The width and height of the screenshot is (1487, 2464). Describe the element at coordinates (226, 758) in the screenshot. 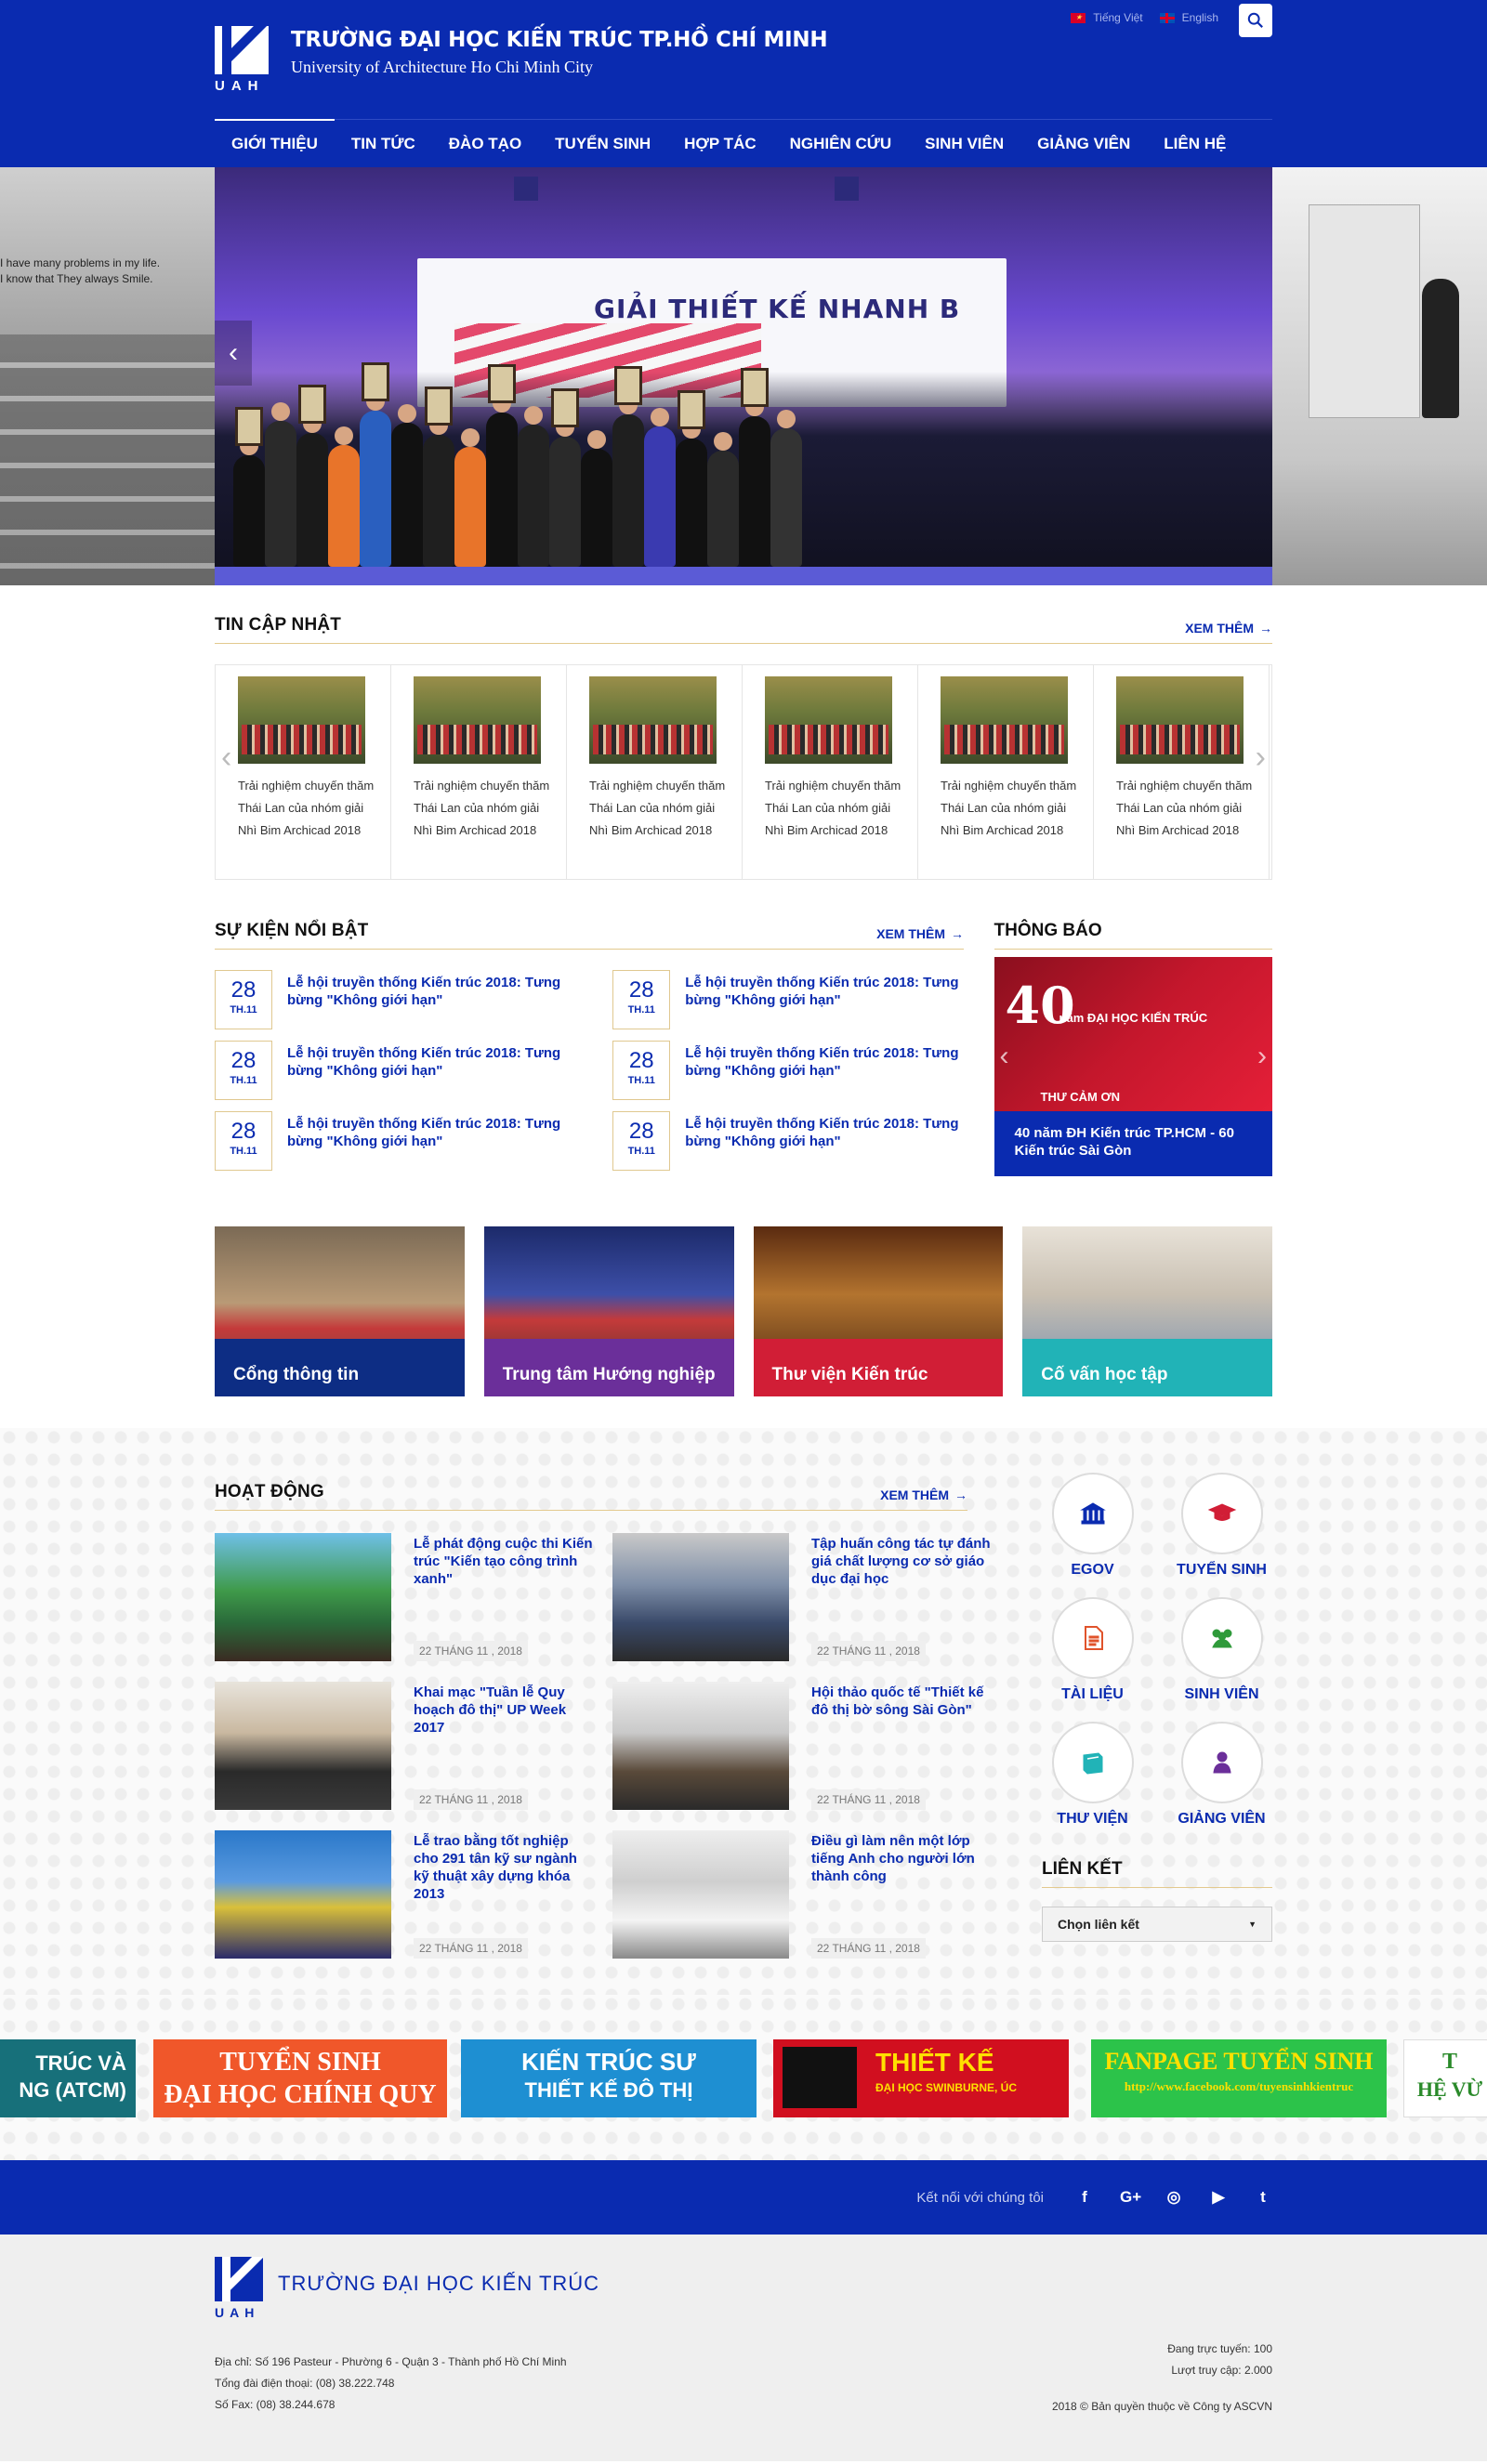

I see `carousel-prev-icon: ‹` at that location.